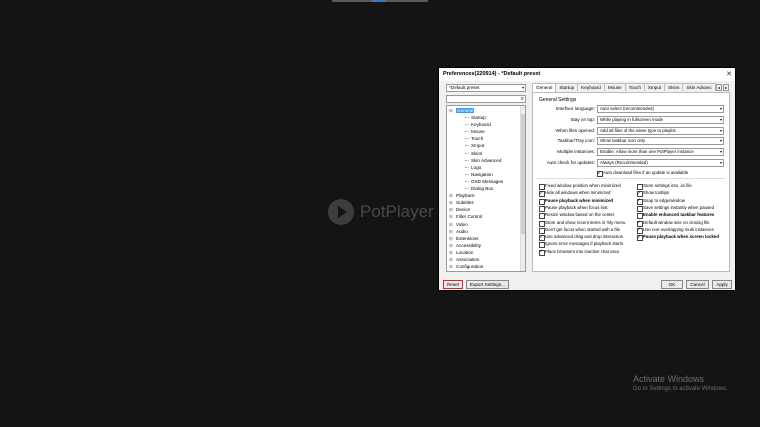  Describe the element at coordinates (581, 238) in the screenshot. I see `option-checkbox: Use advanced drag and drop interaction` at that location.